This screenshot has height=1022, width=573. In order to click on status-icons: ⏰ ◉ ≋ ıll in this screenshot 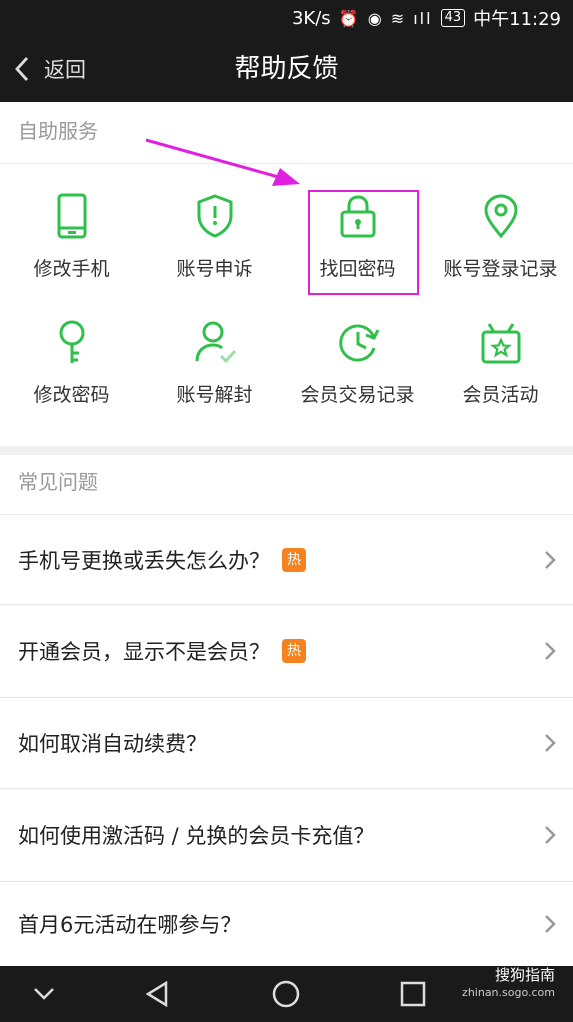, I will do `click(385, 18)`.